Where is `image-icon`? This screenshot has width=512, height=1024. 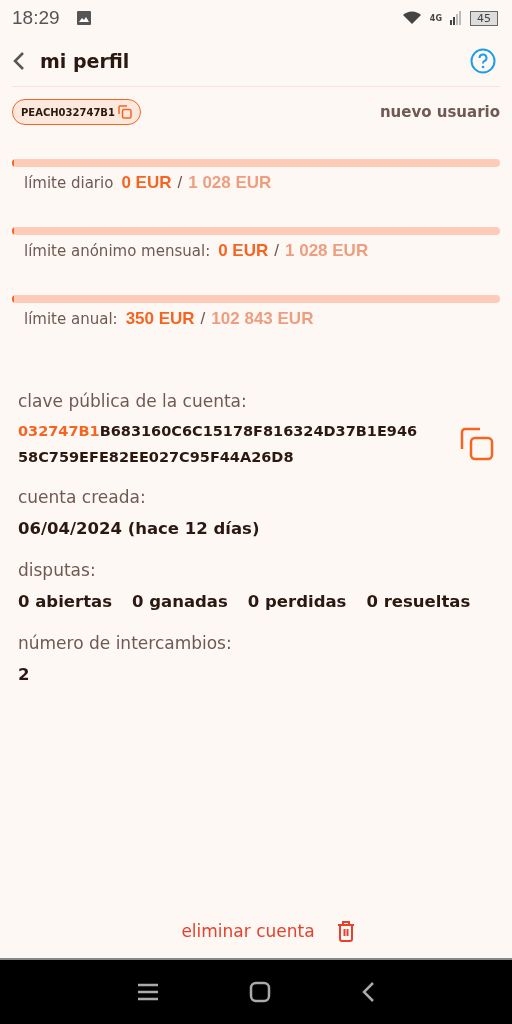
image-icon is located at coordinates (83, 18).